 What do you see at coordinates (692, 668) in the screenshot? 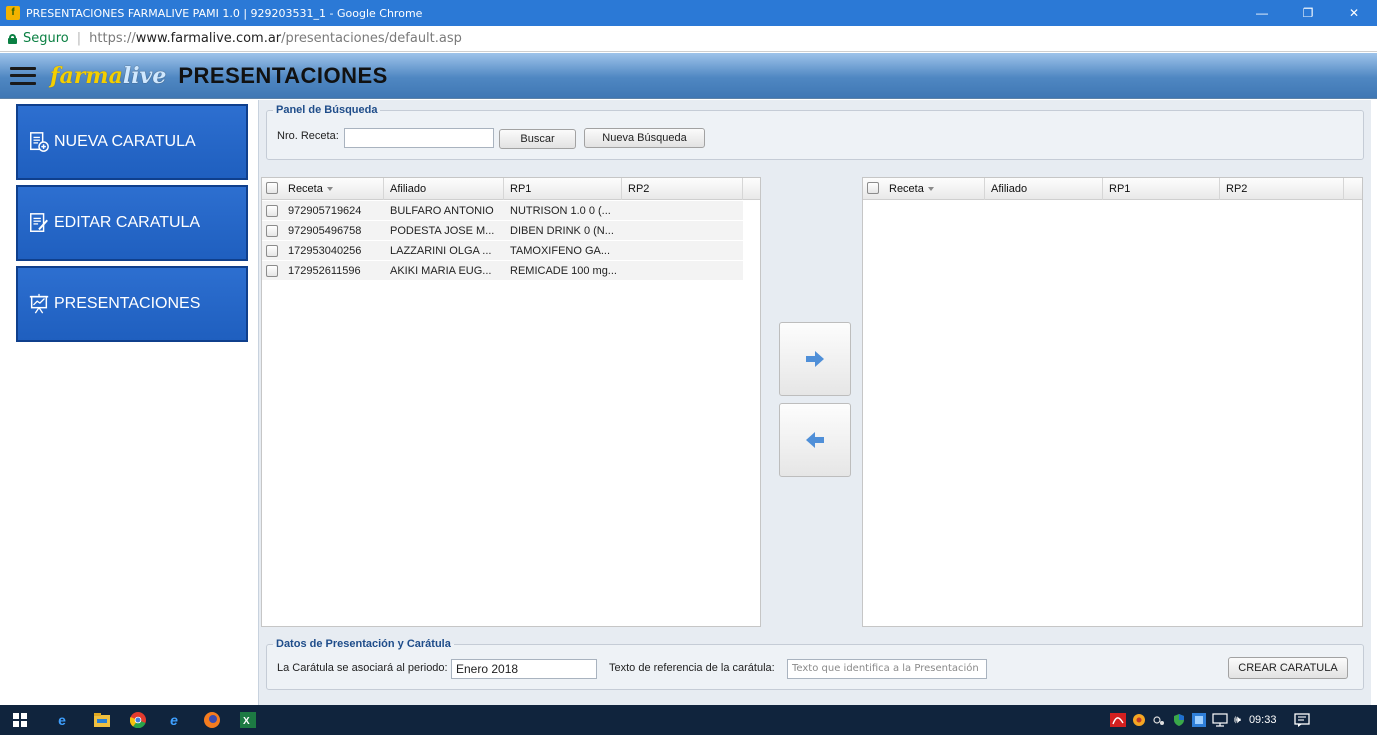
I see `texto-referencia-label: Texto de referencia de la carátula:` at bounding box center [692, 668].